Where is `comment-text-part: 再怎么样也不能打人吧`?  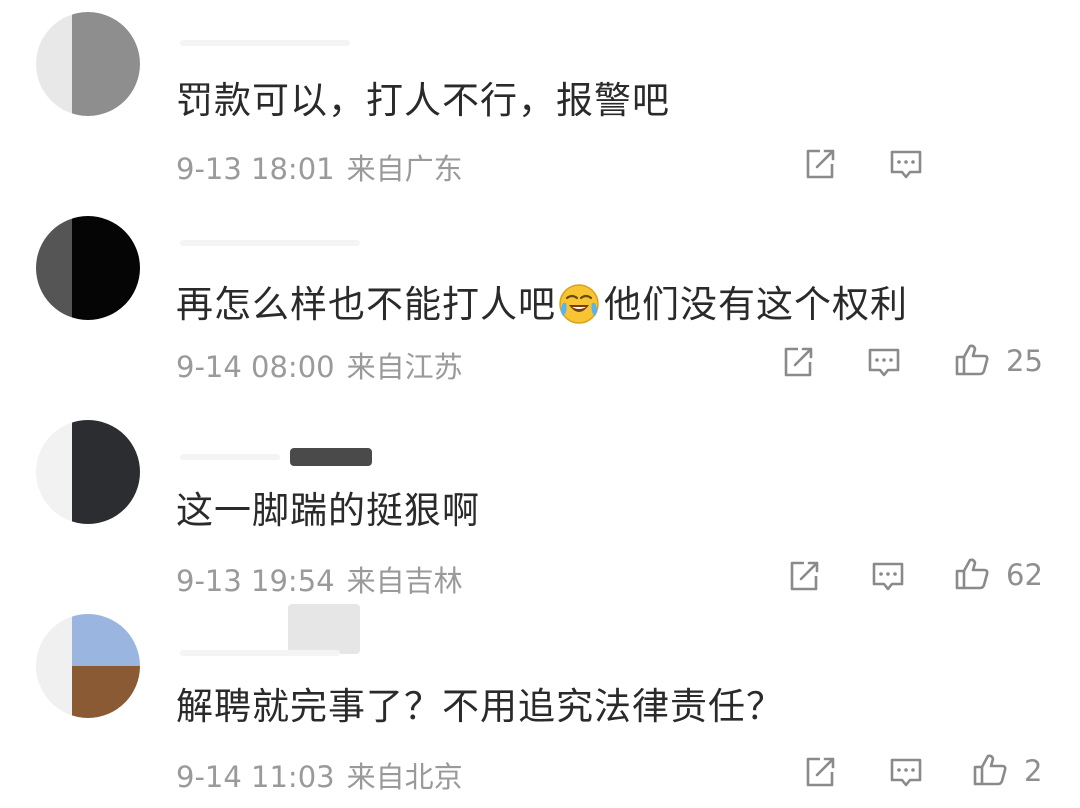
comment-text-part: 再怎么样也不能打人吧 is located at coordinates (366, 304).